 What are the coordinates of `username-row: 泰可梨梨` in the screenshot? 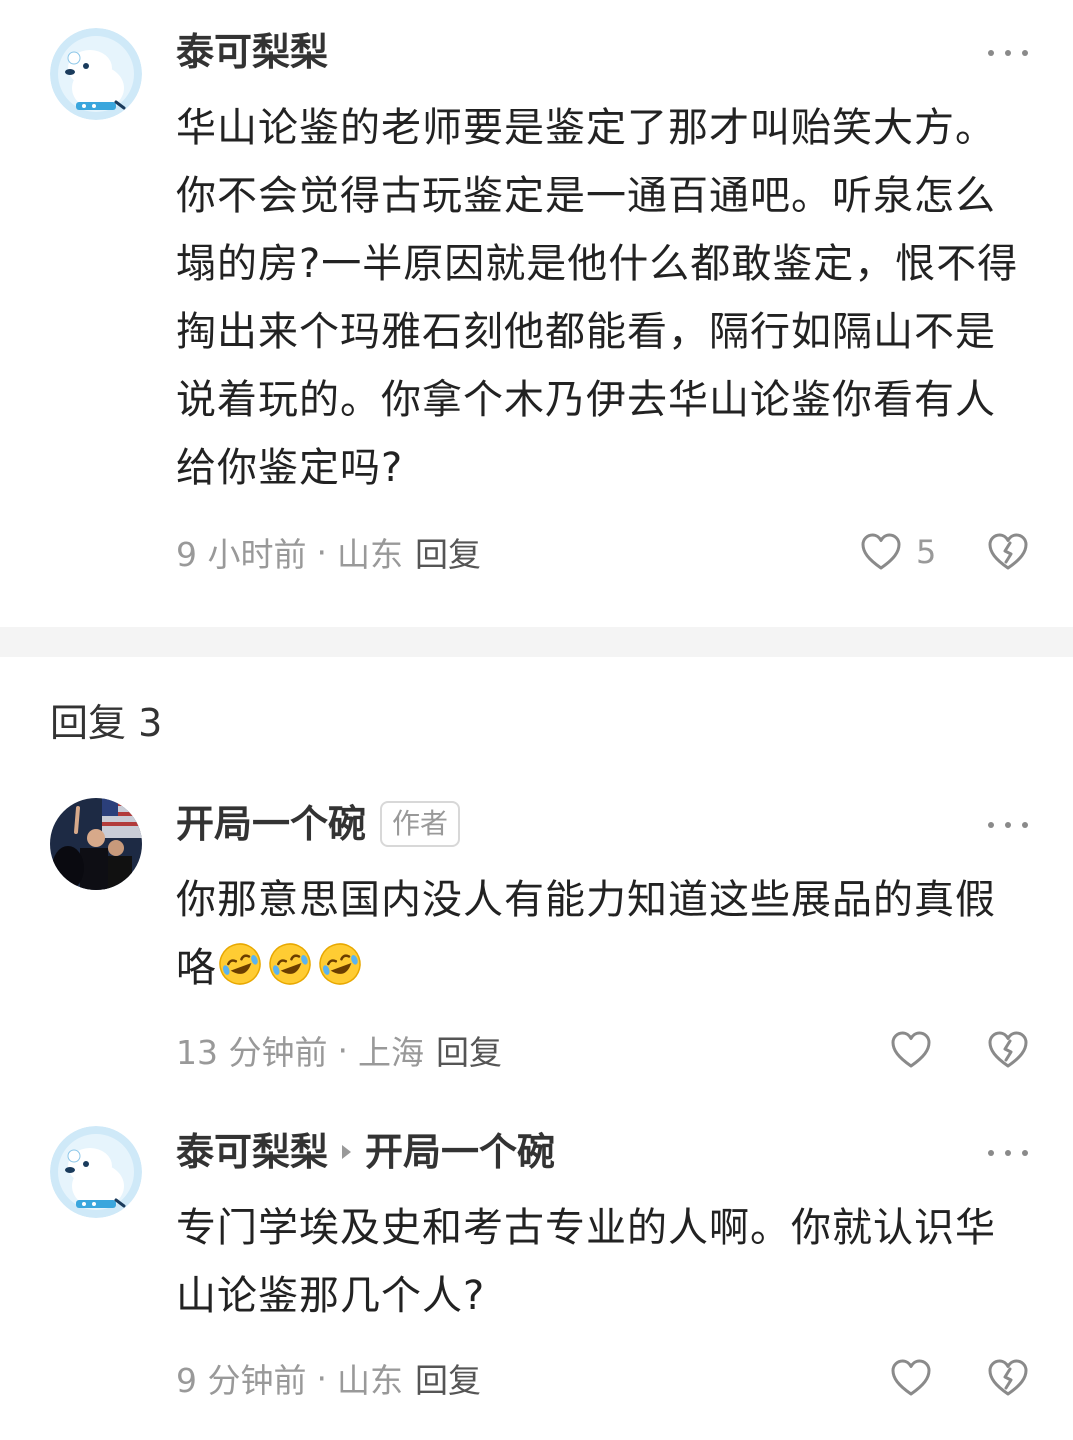 It's located at (252, 52).